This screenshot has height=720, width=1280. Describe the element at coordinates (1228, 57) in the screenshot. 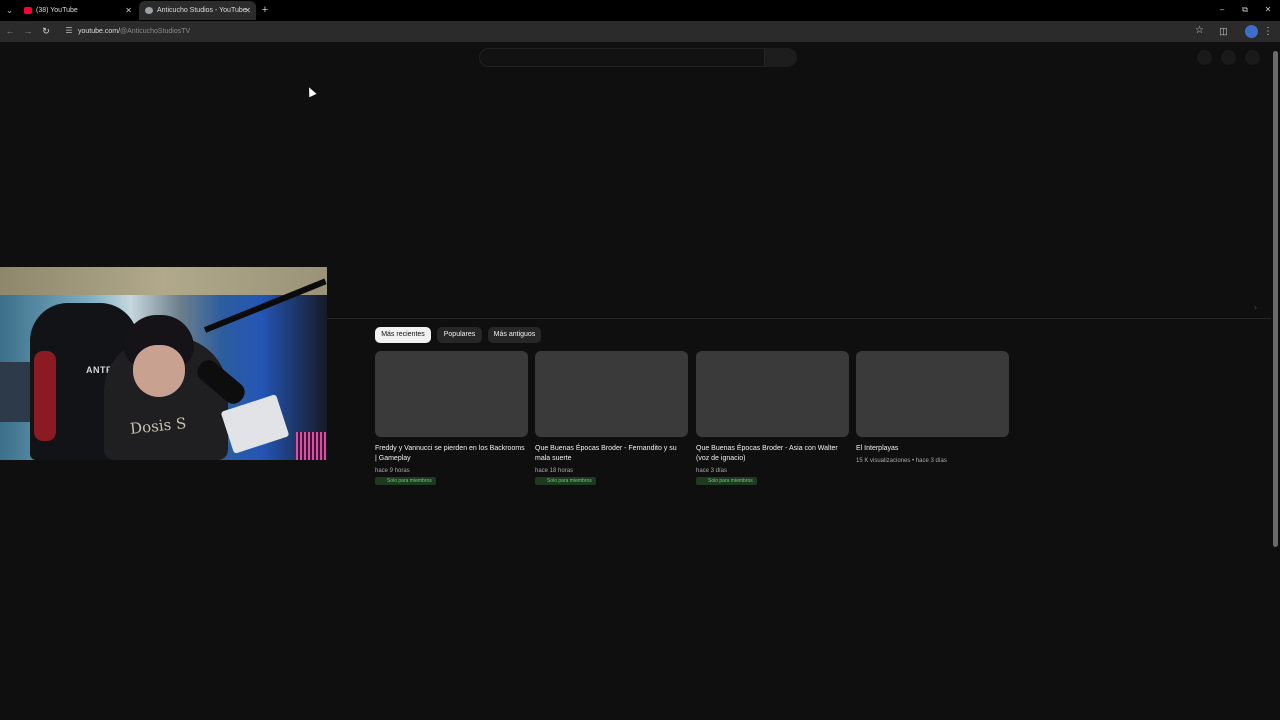

I see `notifications-icon` at that location.